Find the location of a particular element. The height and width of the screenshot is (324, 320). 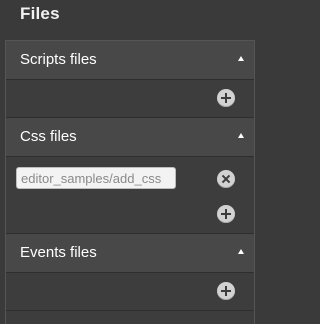

section-label-scripts: Scripts files is located at coordinates (58, 59).